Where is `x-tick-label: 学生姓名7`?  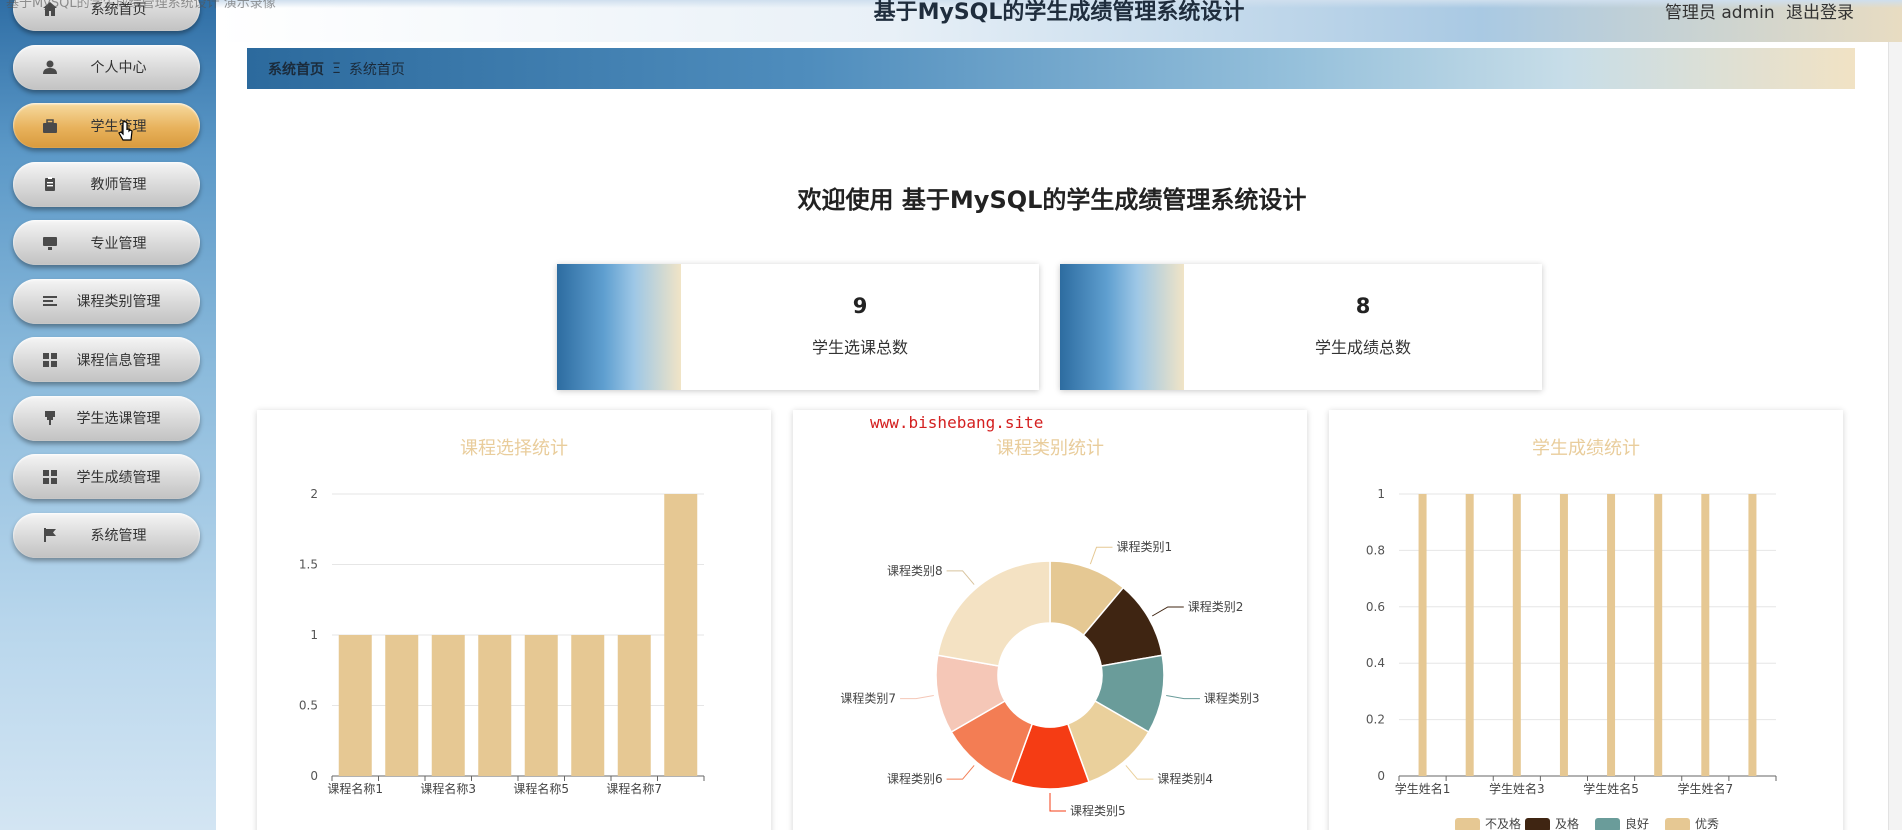
x-tick-label: 学生姓名7 is located at coordinates (1705, 788).